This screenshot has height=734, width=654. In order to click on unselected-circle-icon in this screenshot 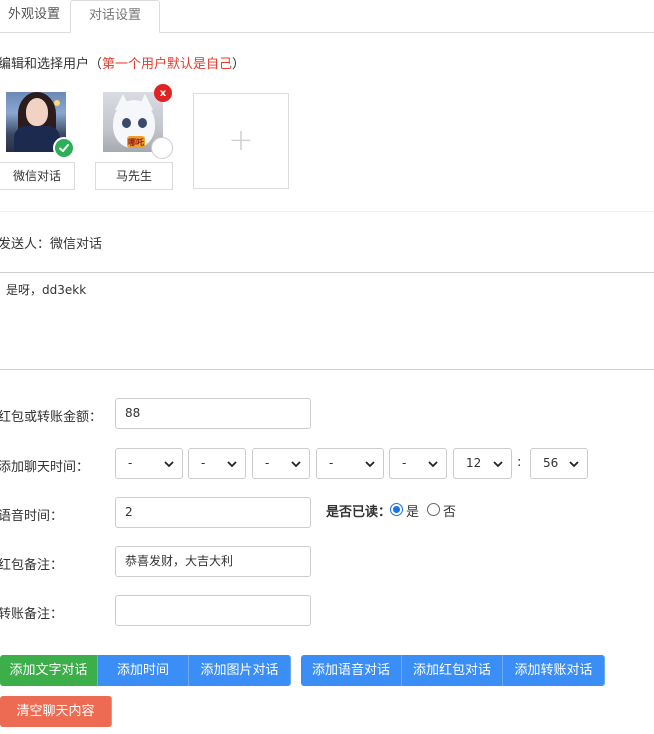, I will do `click(162, 148)`.